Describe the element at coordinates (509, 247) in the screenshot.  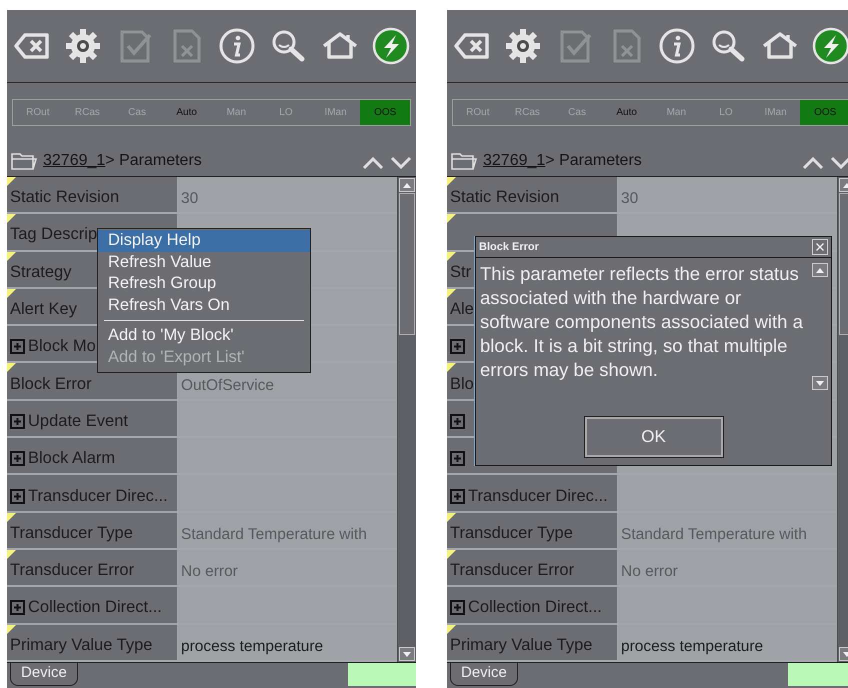
I see `dialog-title: Block Error` at that location.